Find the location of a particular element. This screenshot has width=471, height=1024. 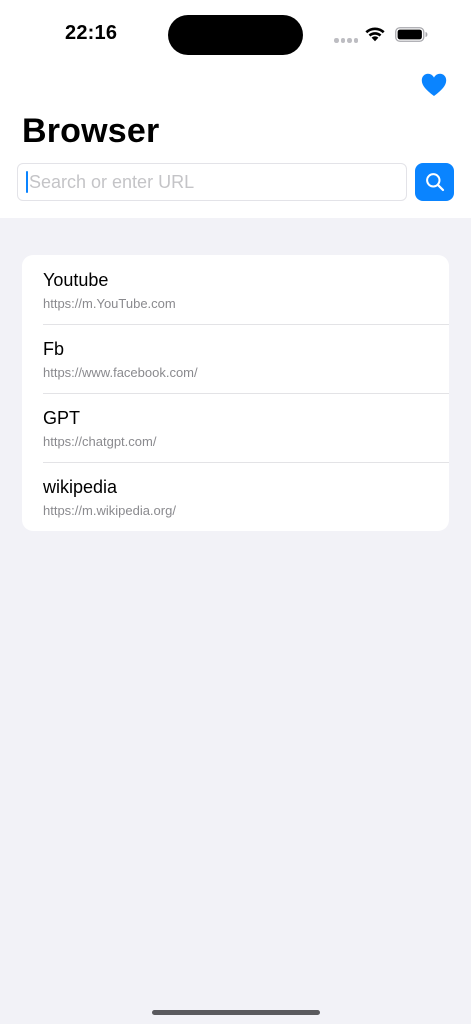

heart-fill-icon is located at coordinates (434, 84).